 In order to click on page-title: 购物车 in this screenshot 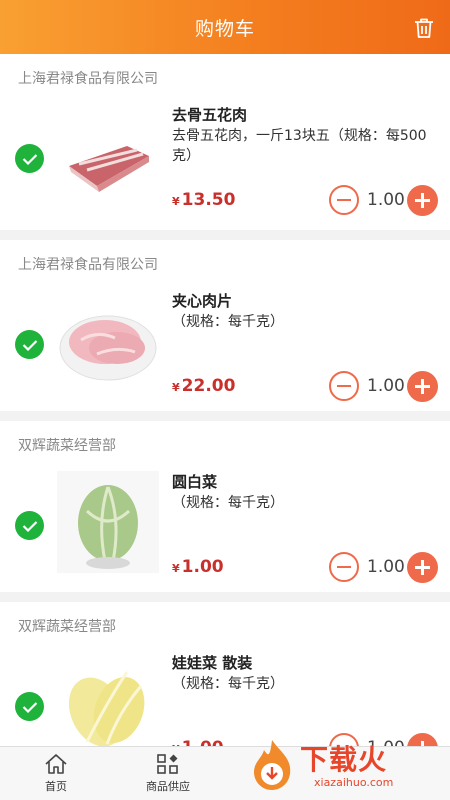, I will do `click(224, 28)`.